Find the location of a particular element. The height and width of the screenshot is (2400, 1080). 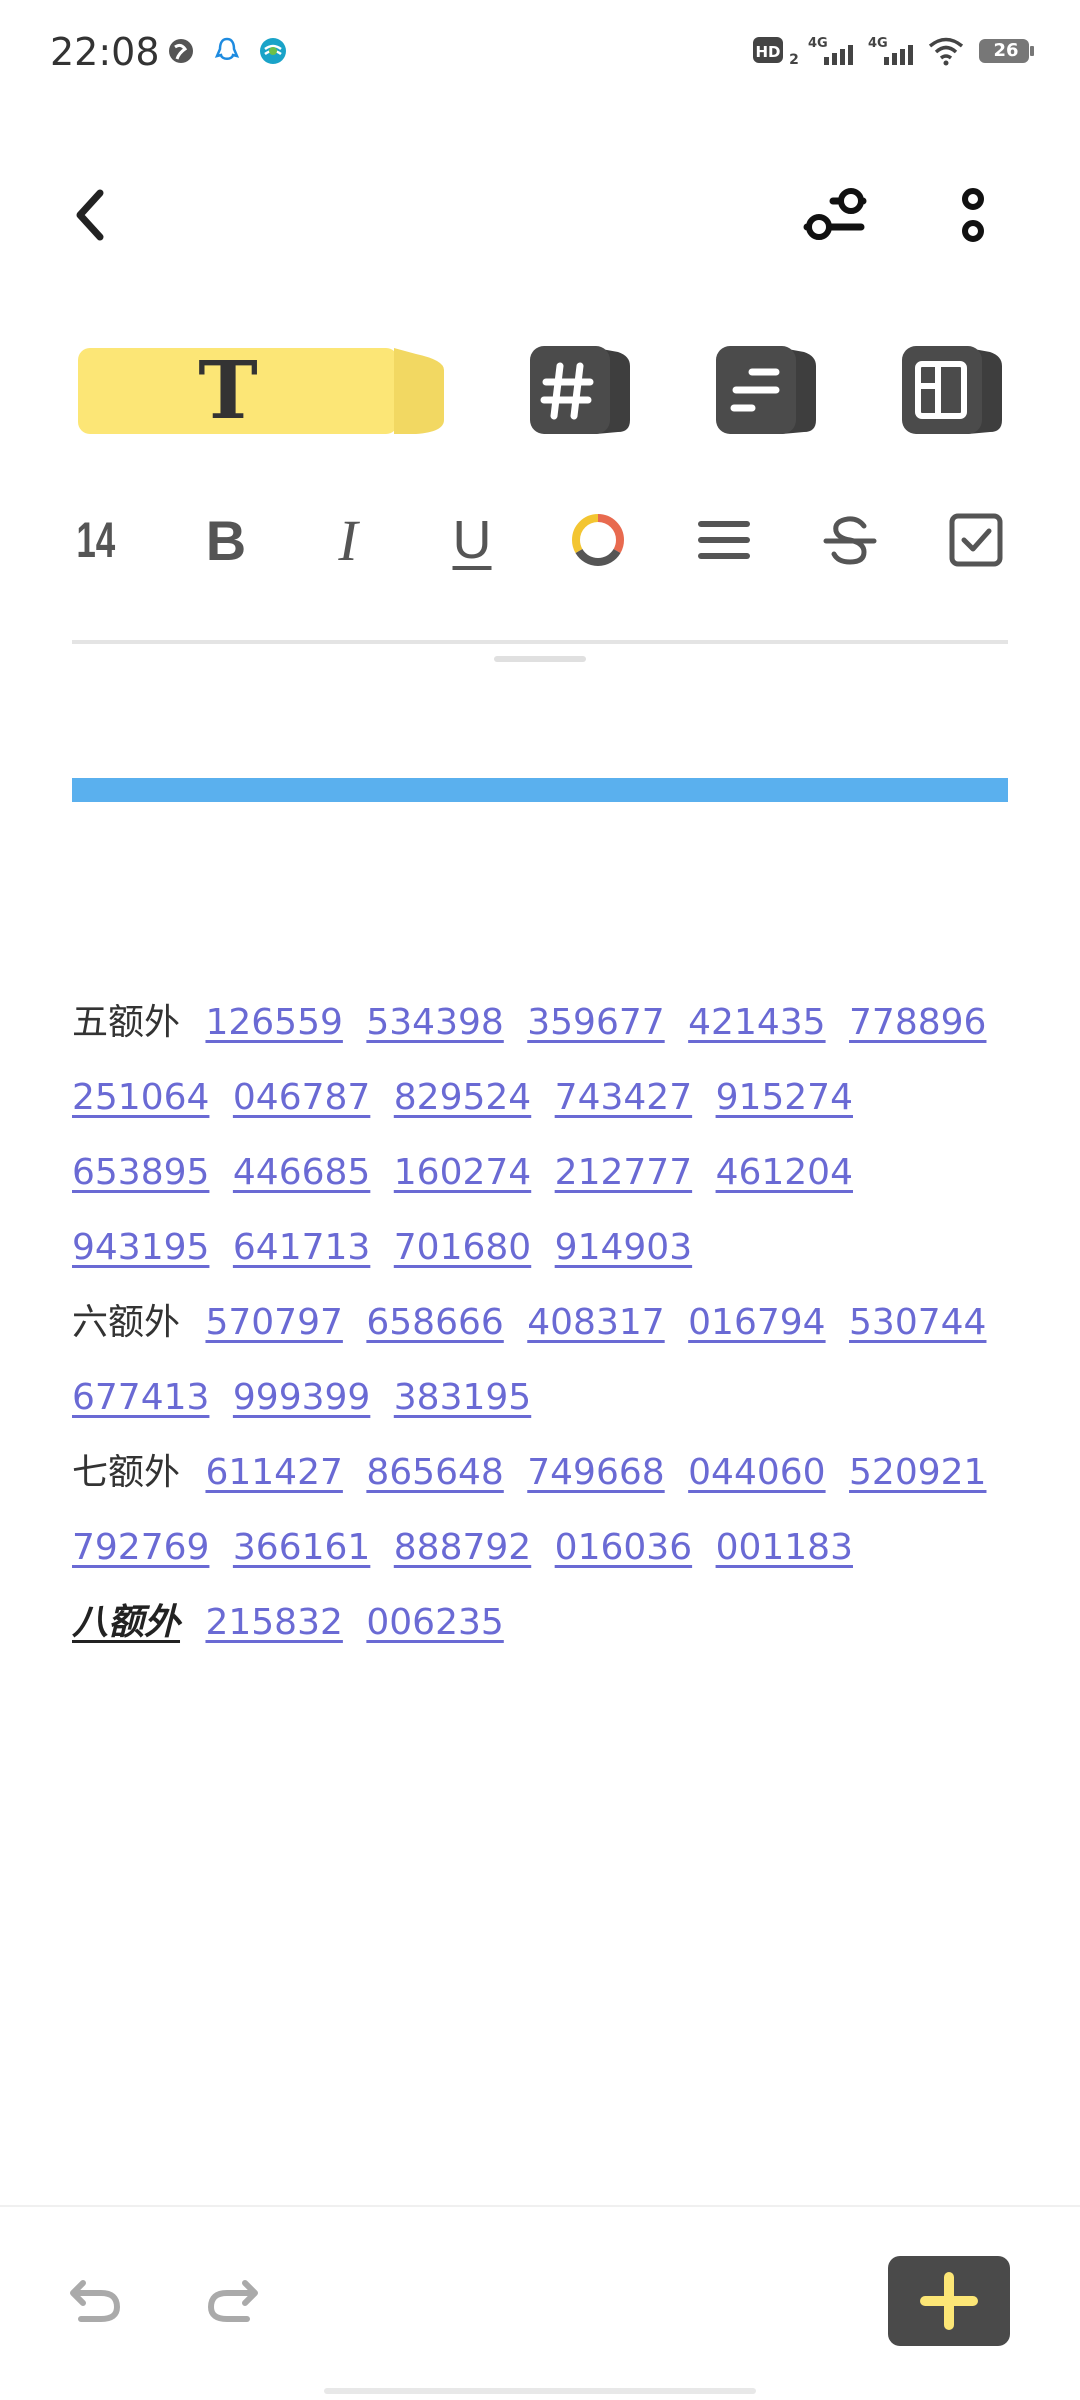

mode-tag-tab is located at coordinates (580, 388).